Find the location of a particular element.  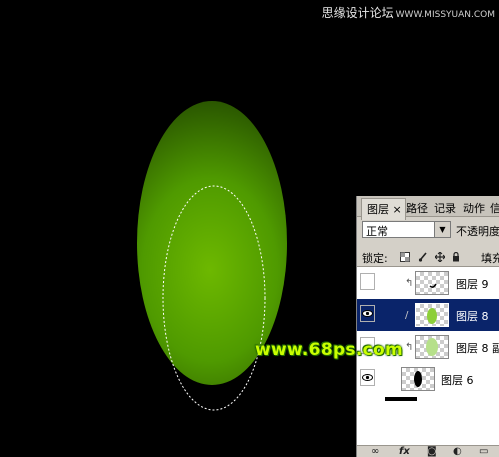

tab-info: 信 is located at coordinates (494, 208).